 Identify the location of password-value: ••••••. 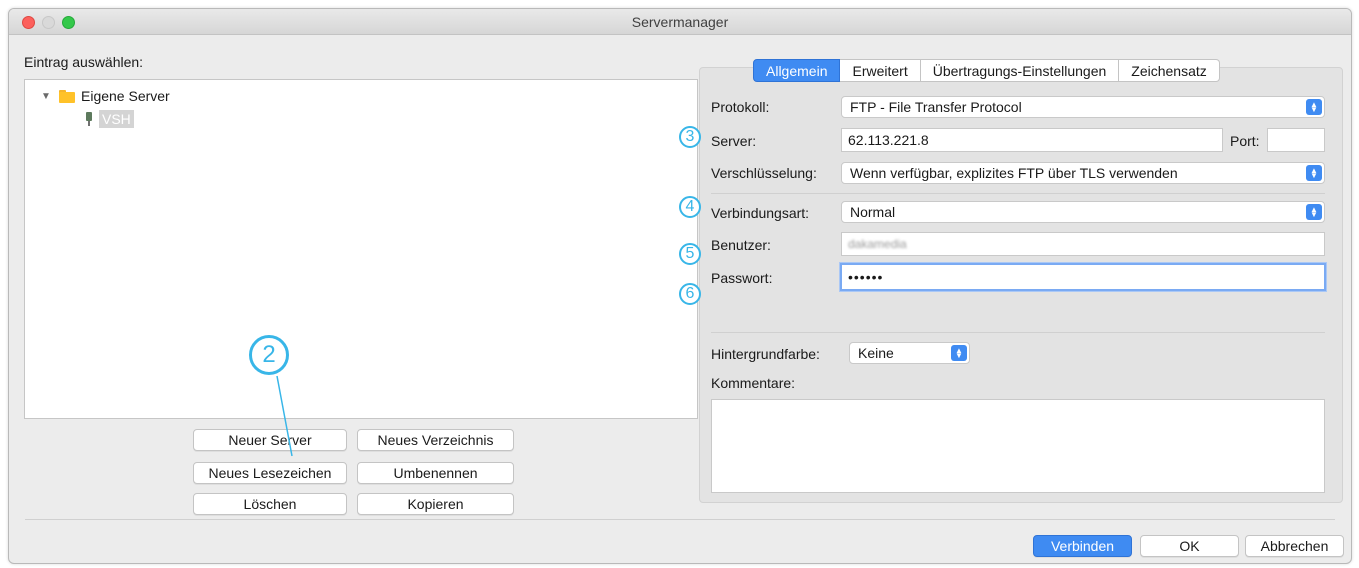
(866, 277).